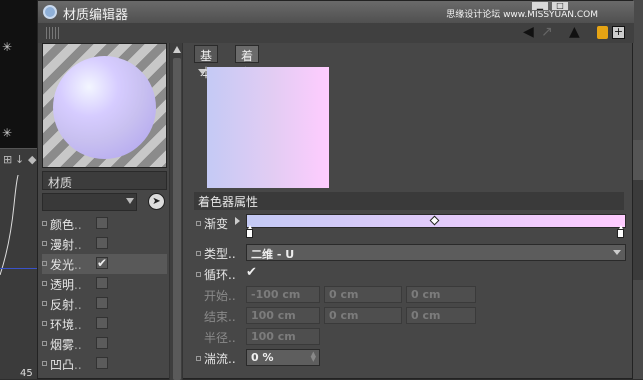  Describe the element at coordinates (363, 294) in the screenshot. I see `start-y-field: 0 cm` at that location.